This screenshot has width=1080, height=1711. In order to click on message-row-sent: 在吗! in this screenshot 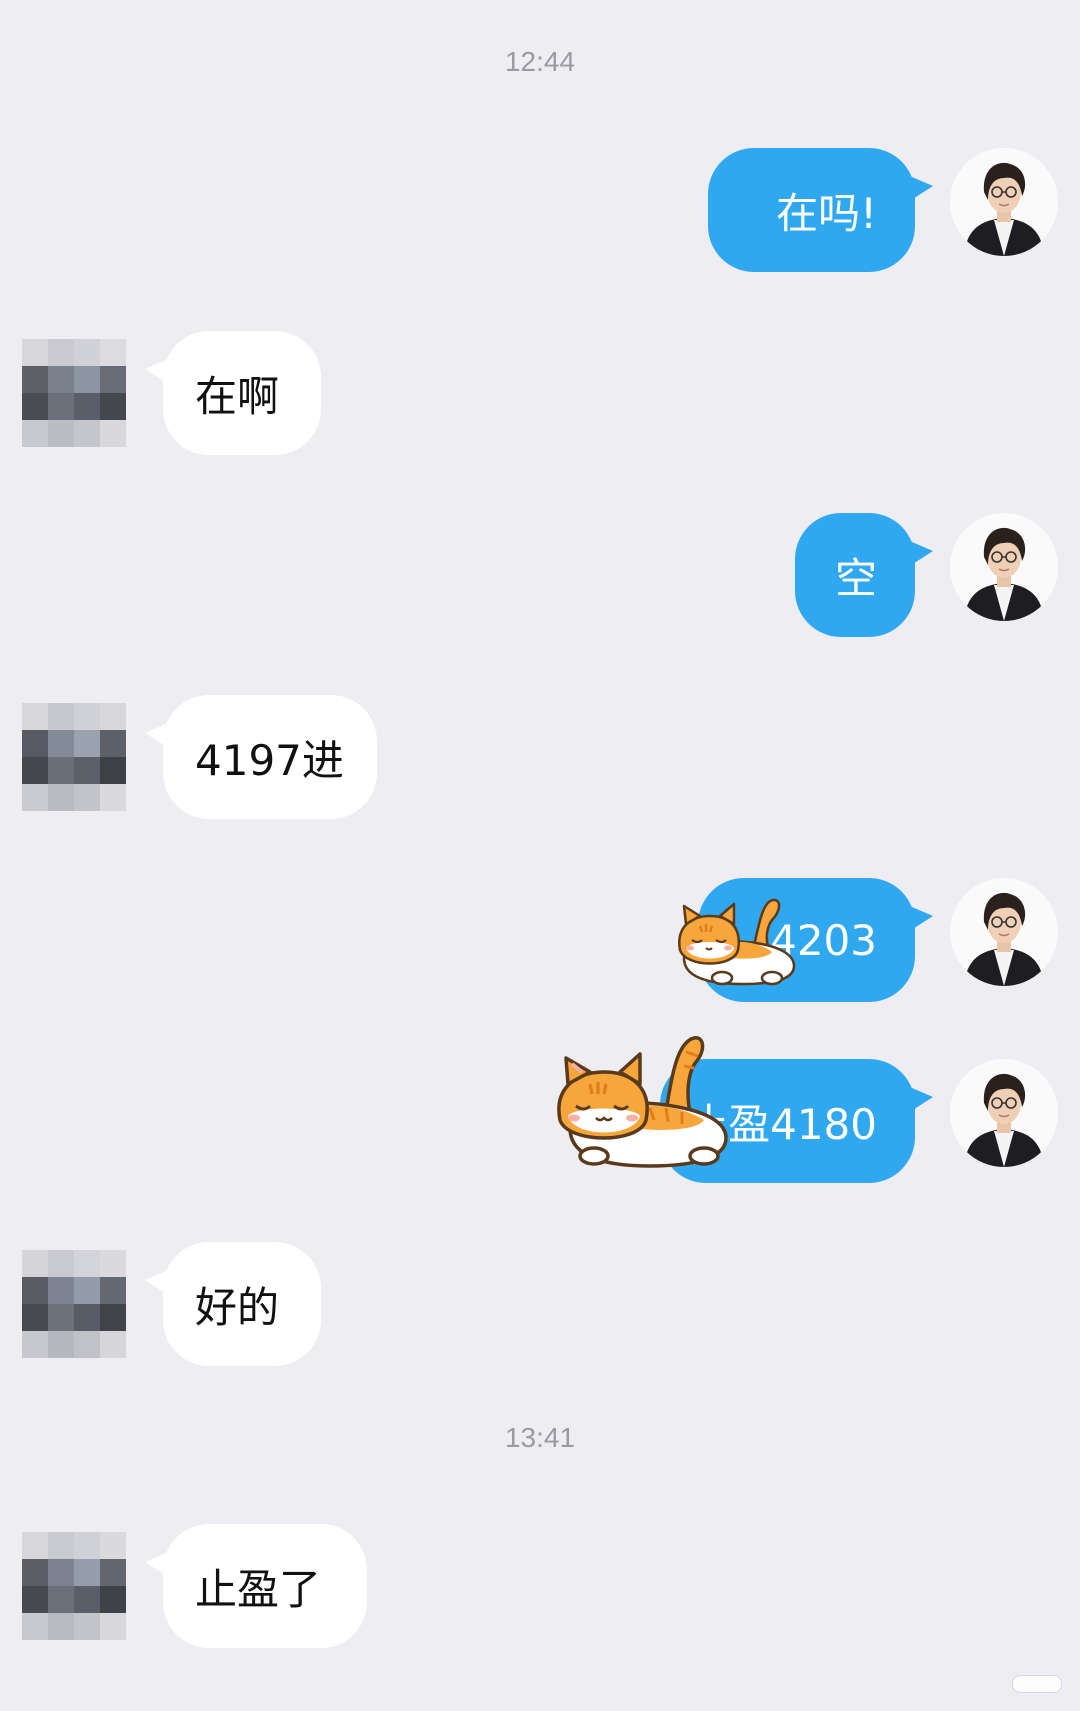, I will do `click(540, 210)`.